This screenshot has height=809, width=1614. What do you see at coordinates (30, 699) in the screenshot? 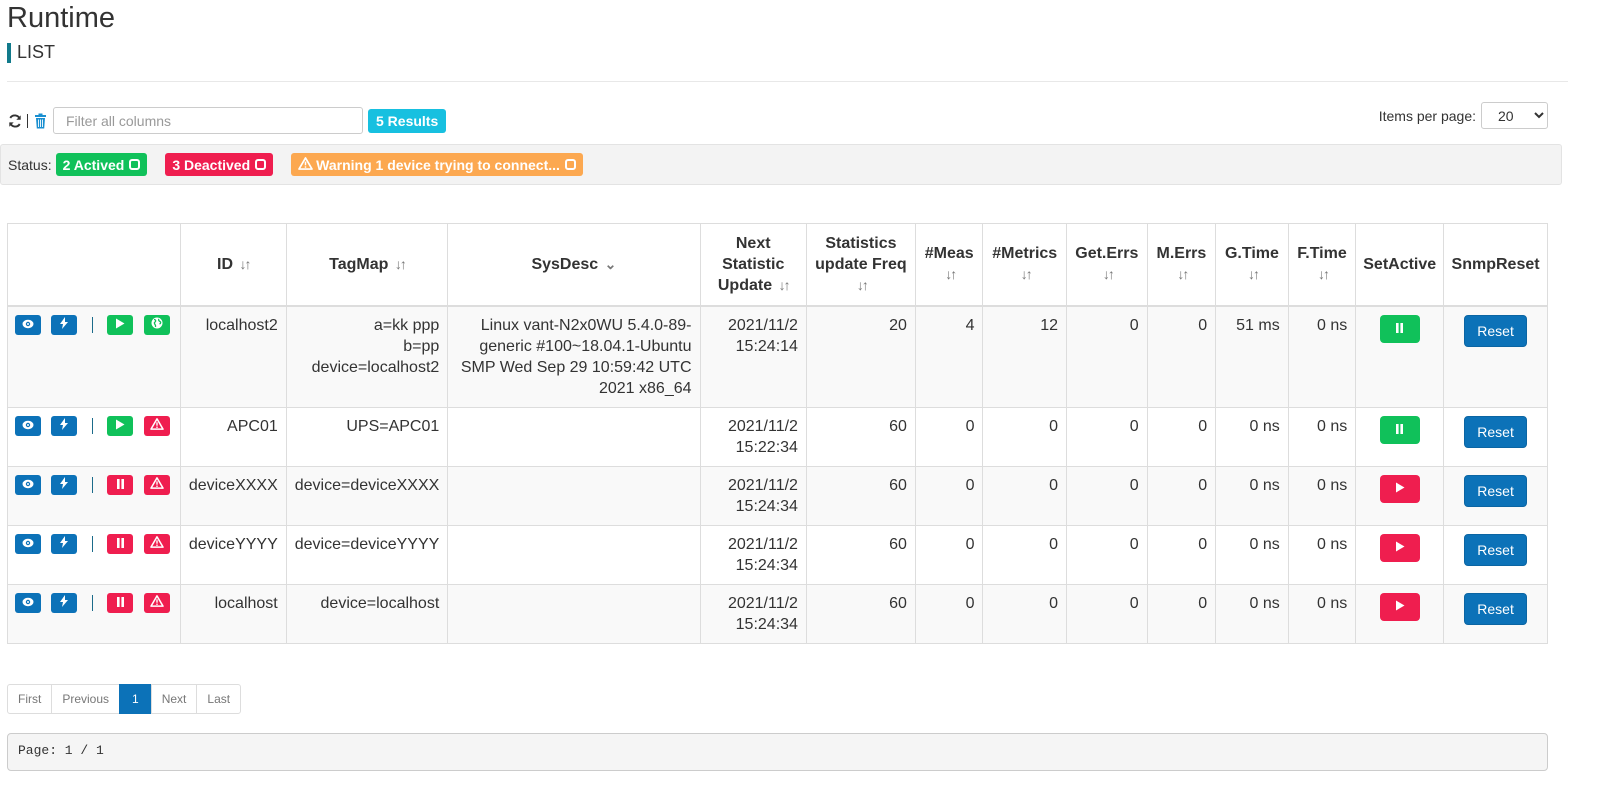
I see `first-page-button: First` at bounding box center [30, 699].